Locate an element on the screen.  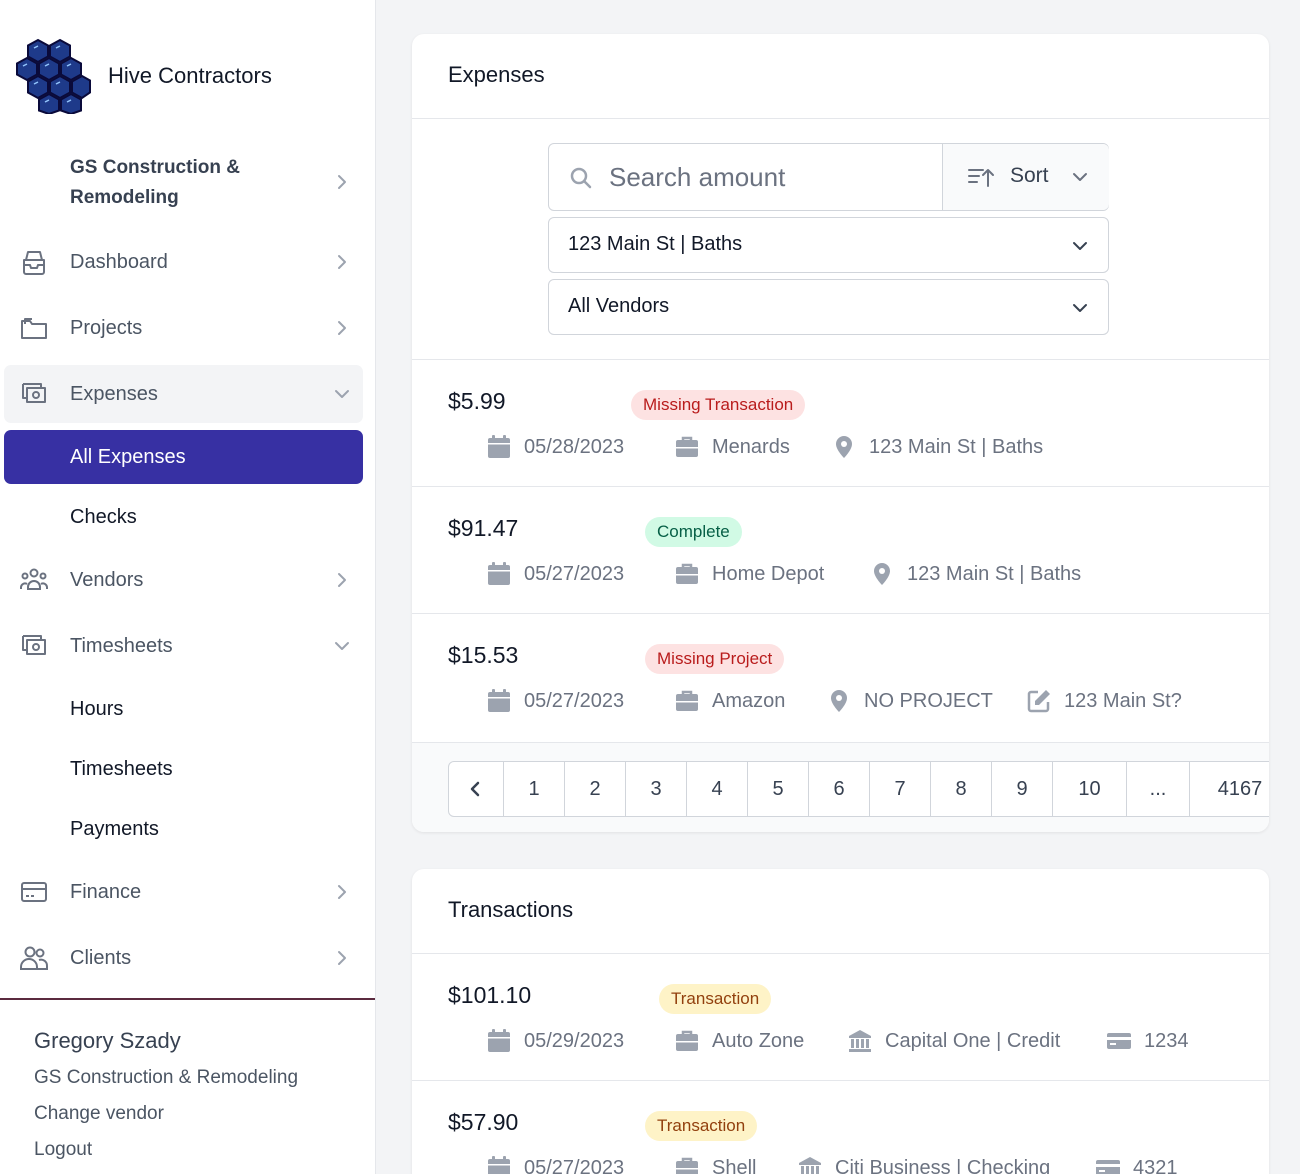
pencil-square-icon is located at coordinates (1038, 701).